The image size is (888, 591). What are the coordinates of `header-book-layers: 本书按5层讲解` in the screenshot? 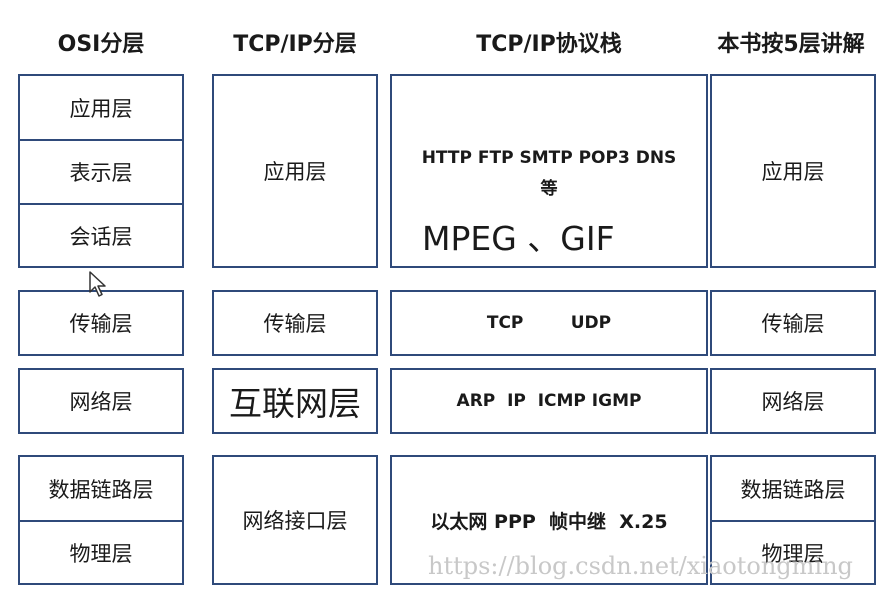 It's located at (791, 44).